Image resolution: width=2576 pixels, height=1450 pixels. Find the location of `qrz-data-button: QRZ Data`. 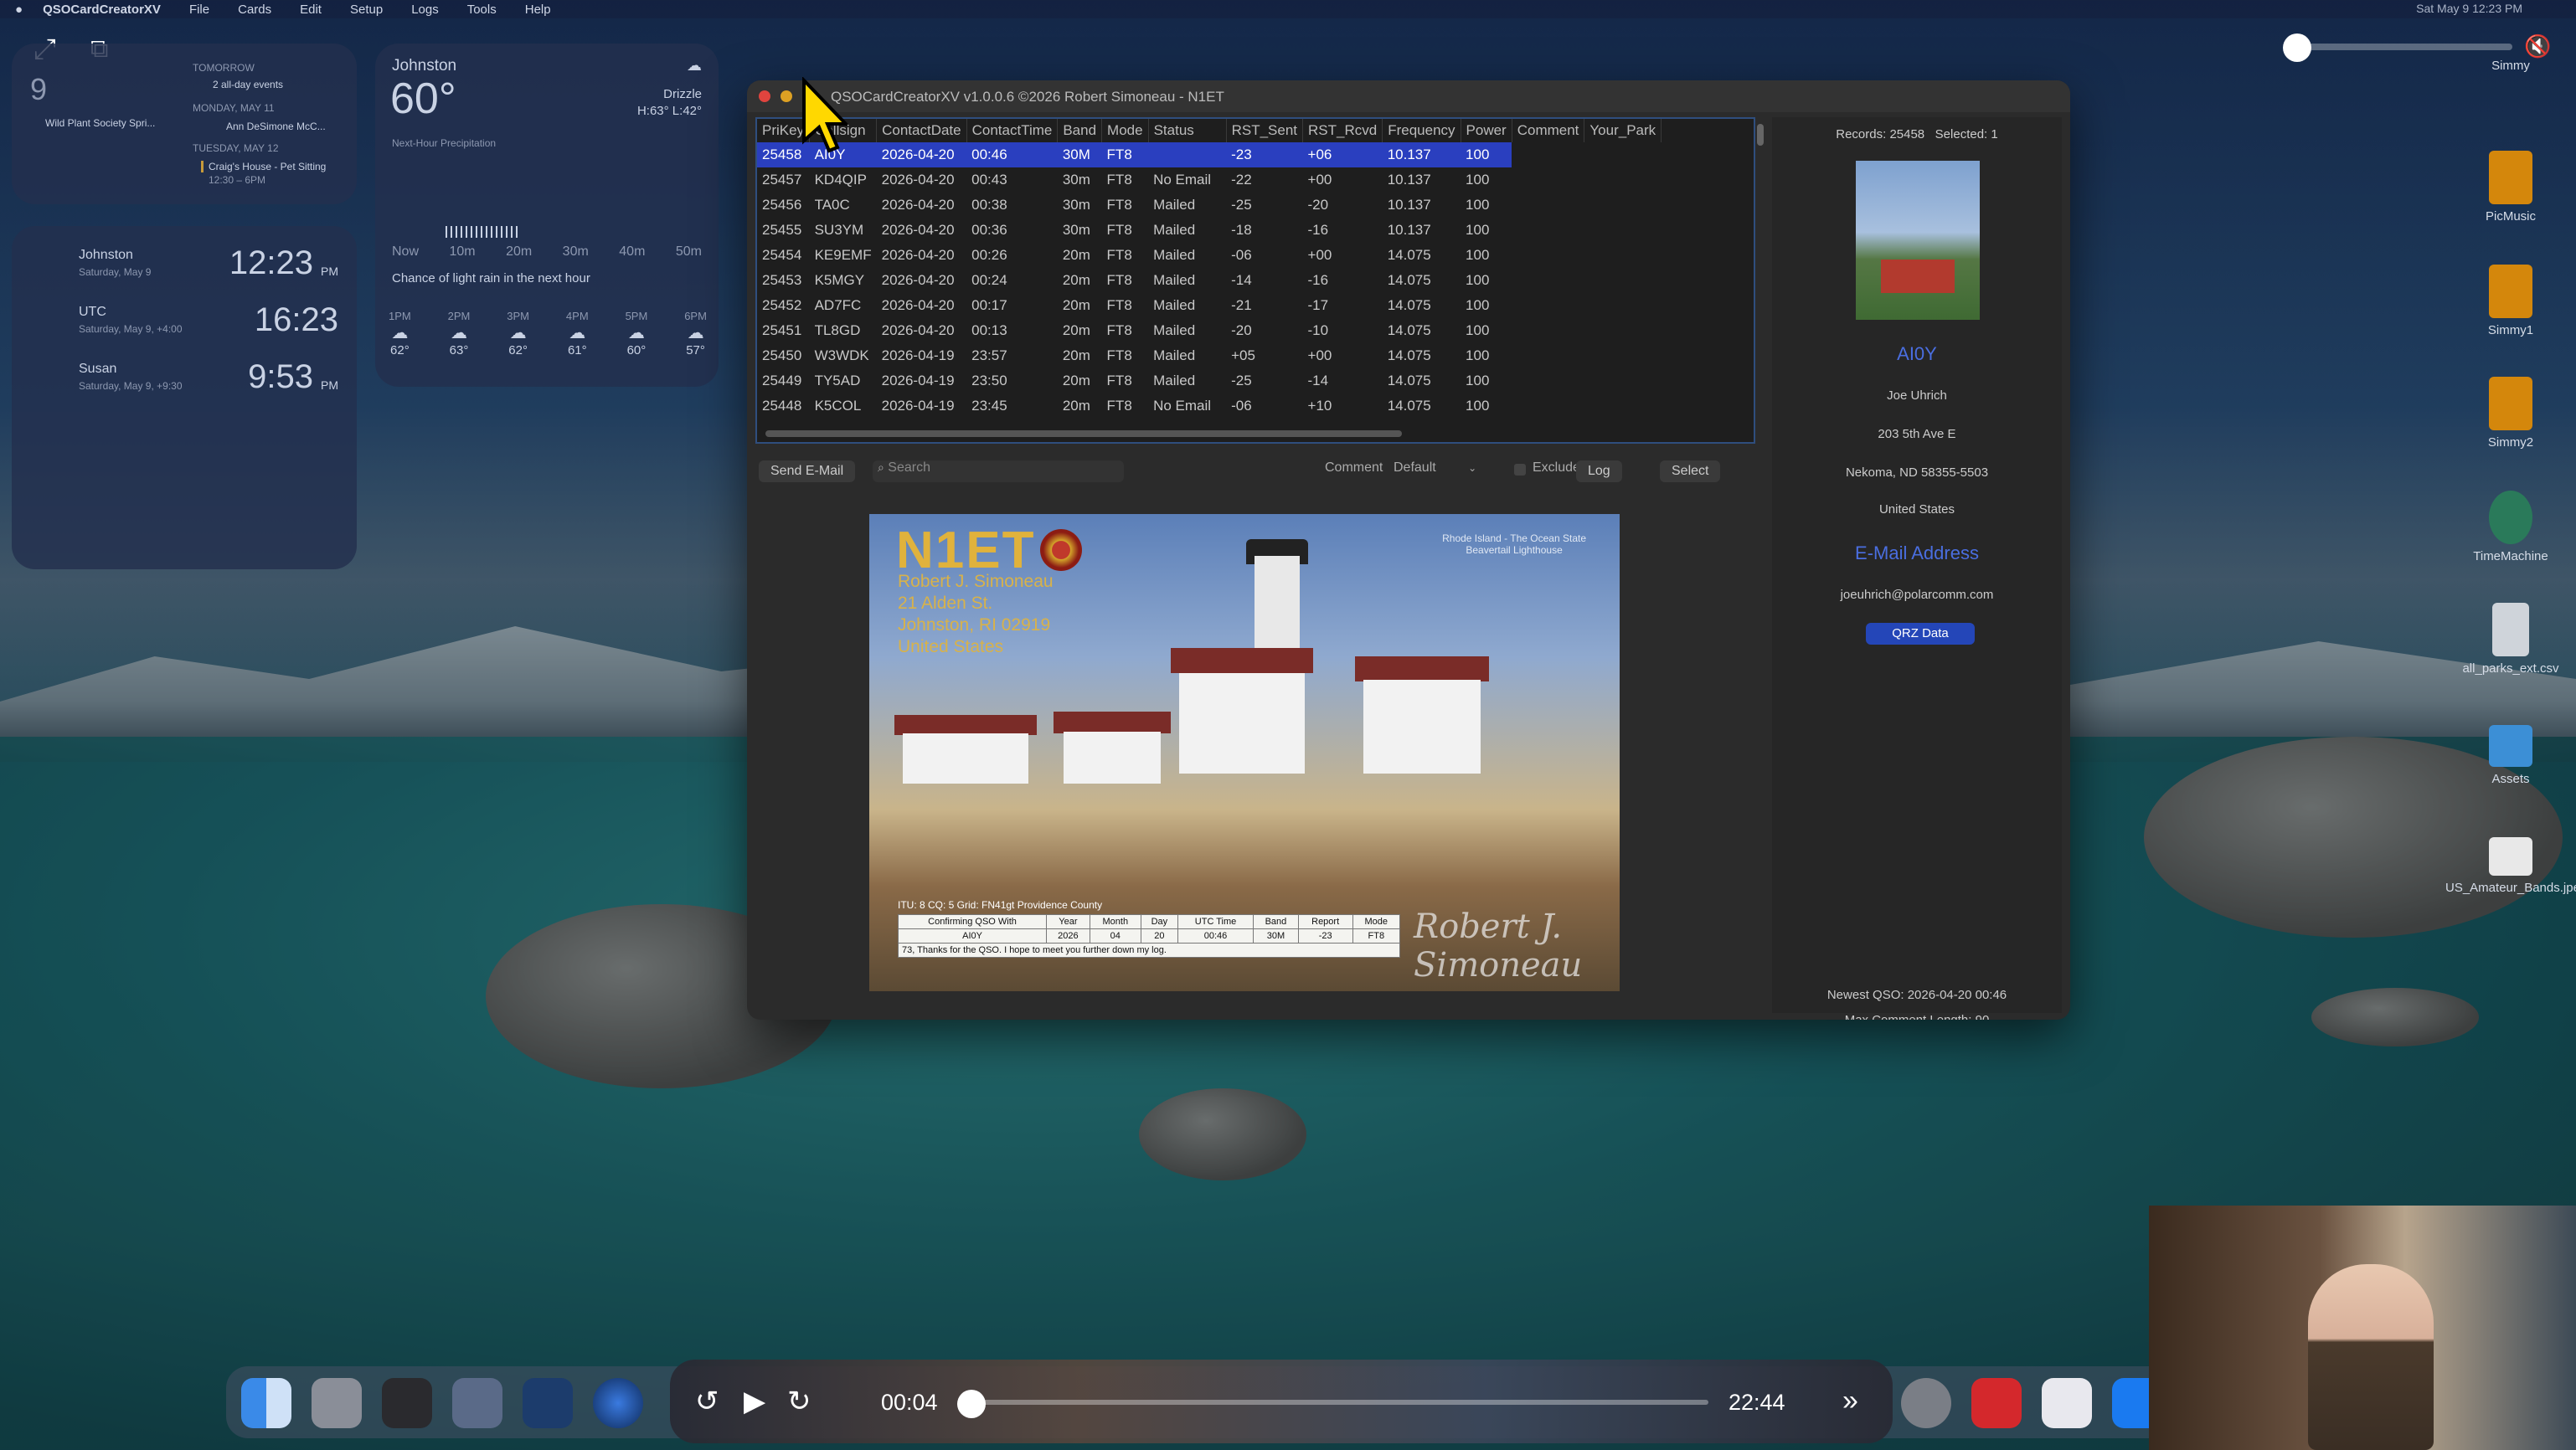

qrz-data-button: QRZ Data is located at coordinates (1921, 634).